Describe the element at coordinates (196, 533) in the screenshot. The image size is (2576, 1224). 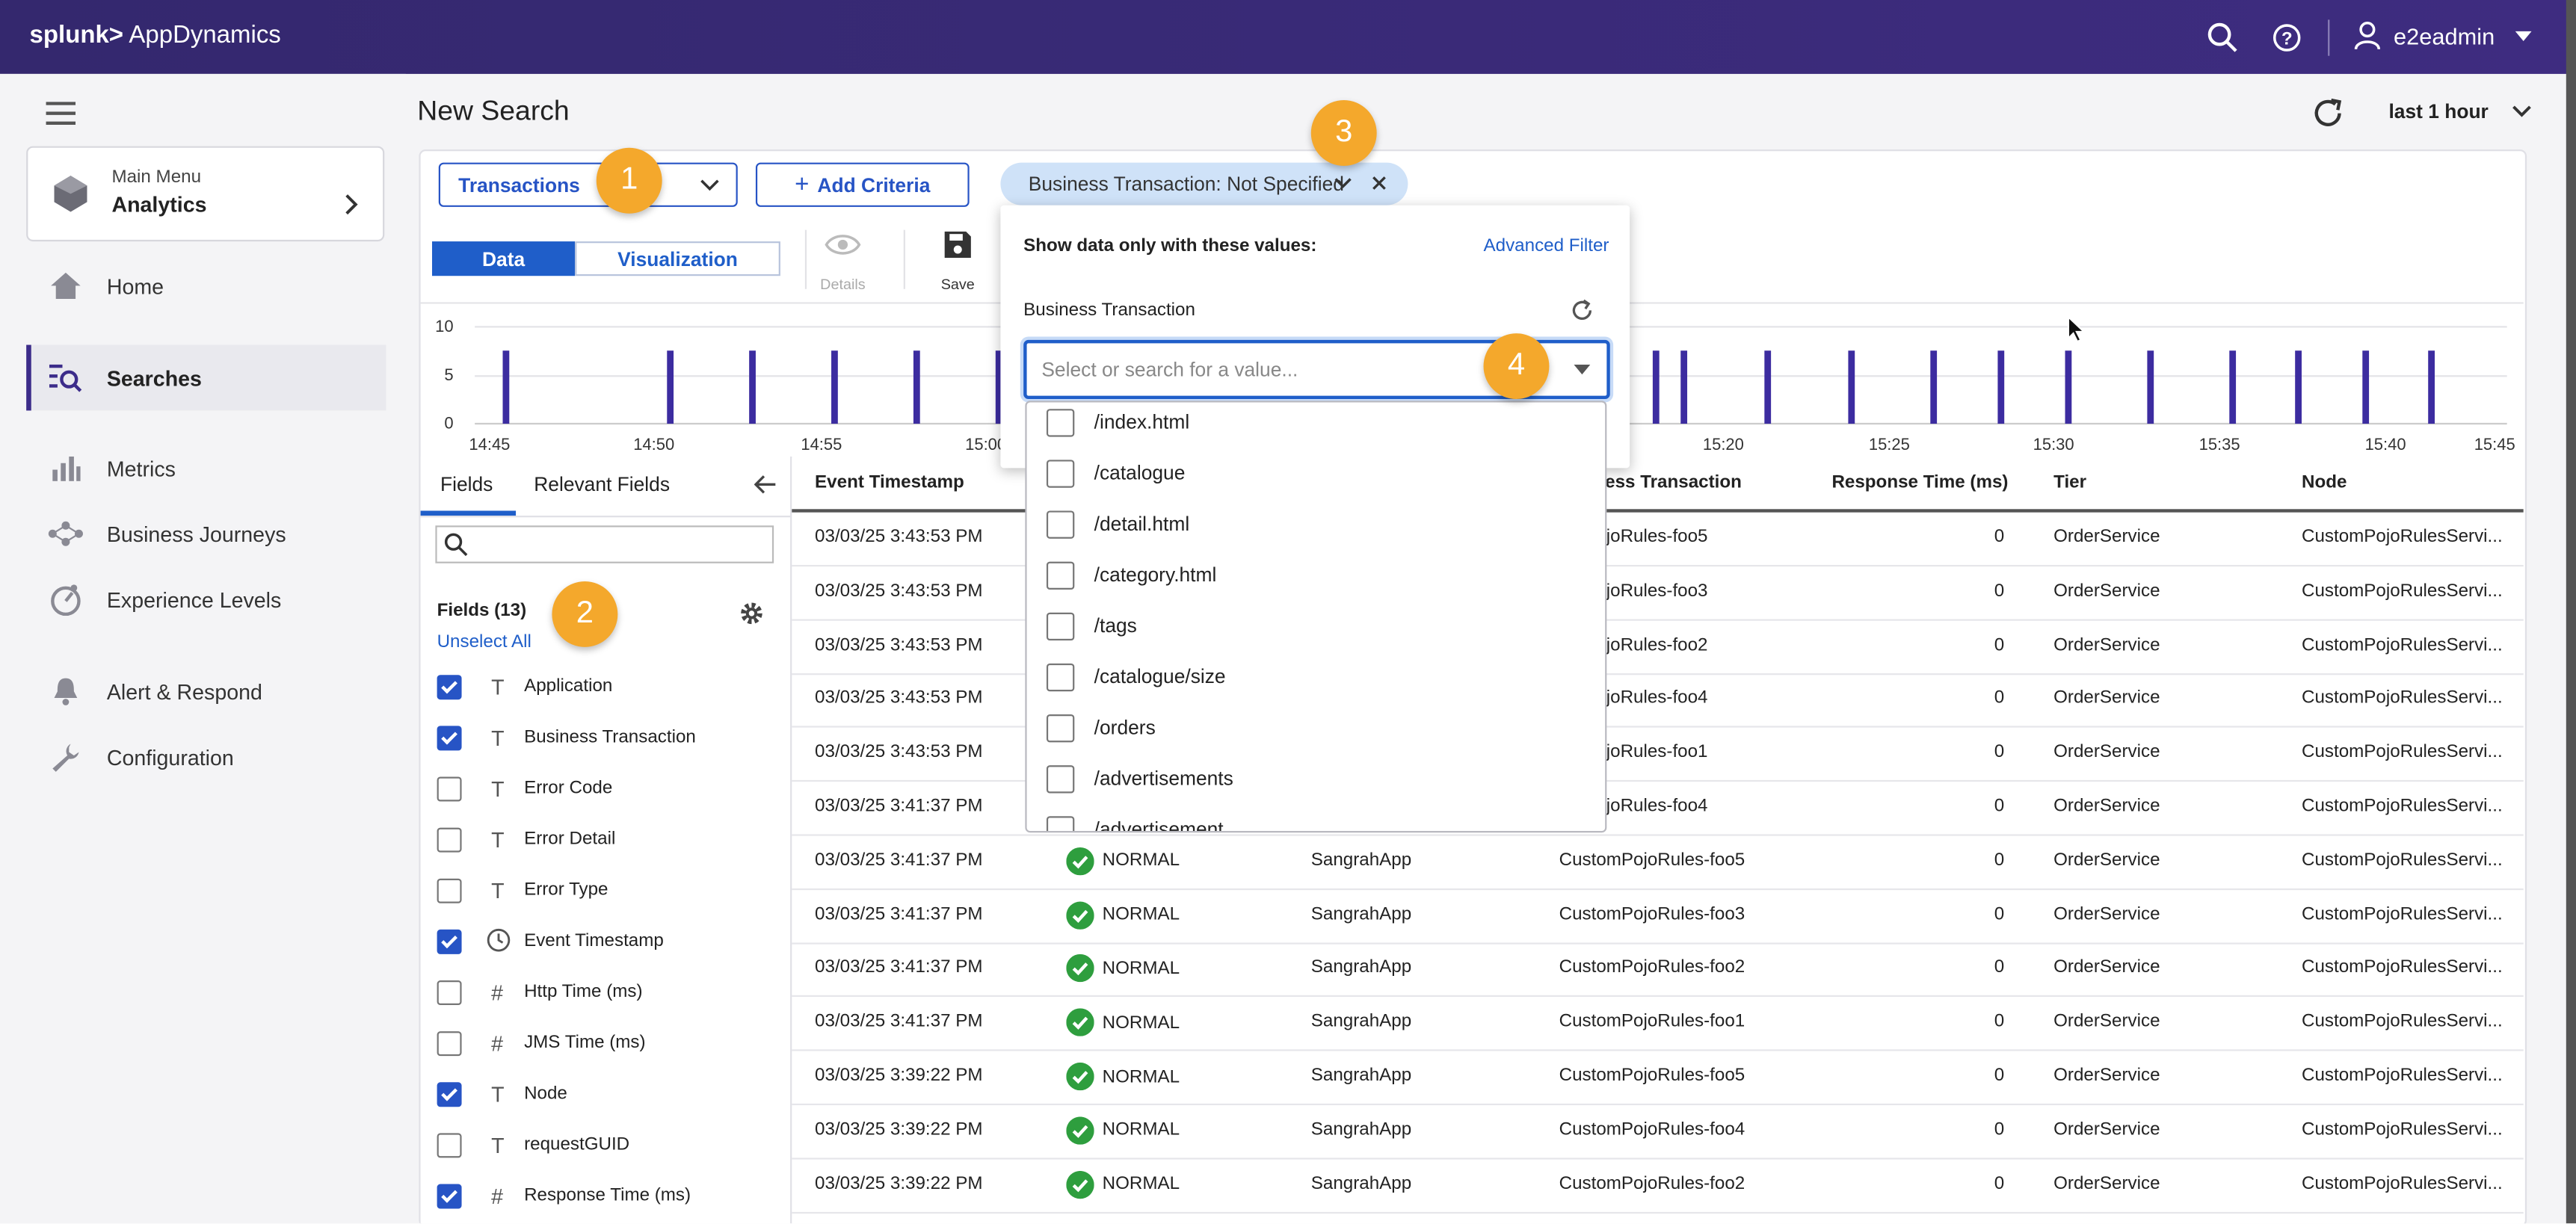
I see `sidebar-item-label: Business Journeys` at that location.